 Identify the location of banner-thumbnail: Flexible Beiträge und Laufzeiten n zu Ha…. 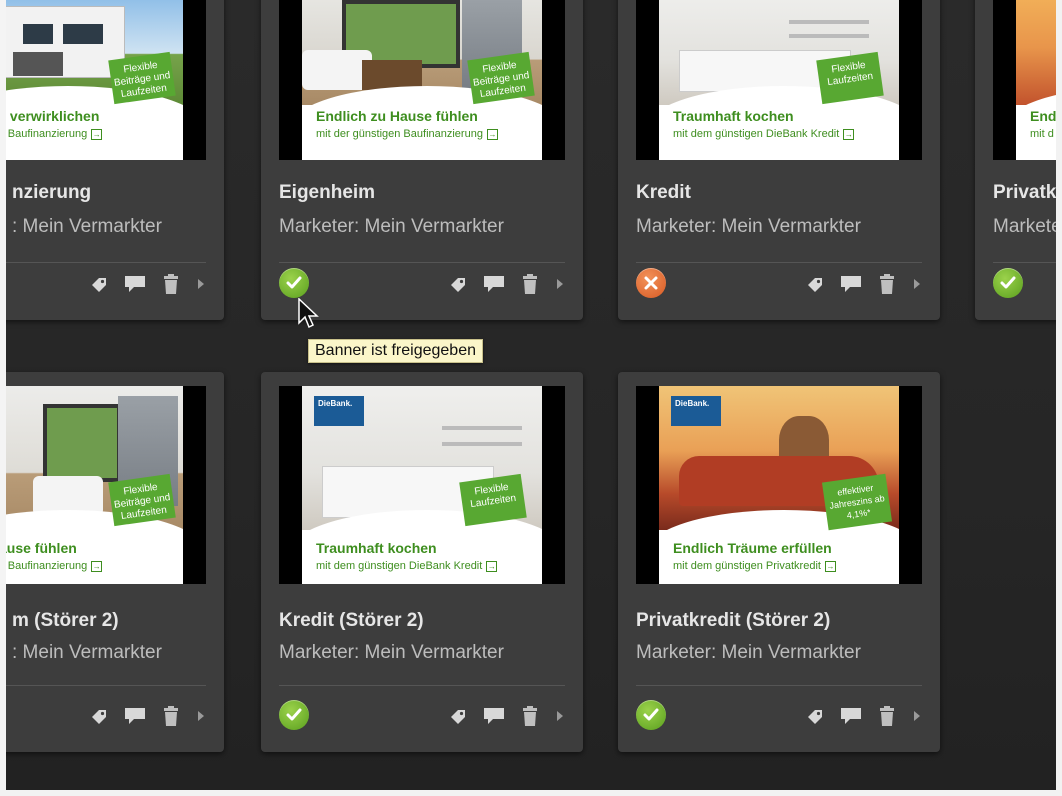
(103, 485).